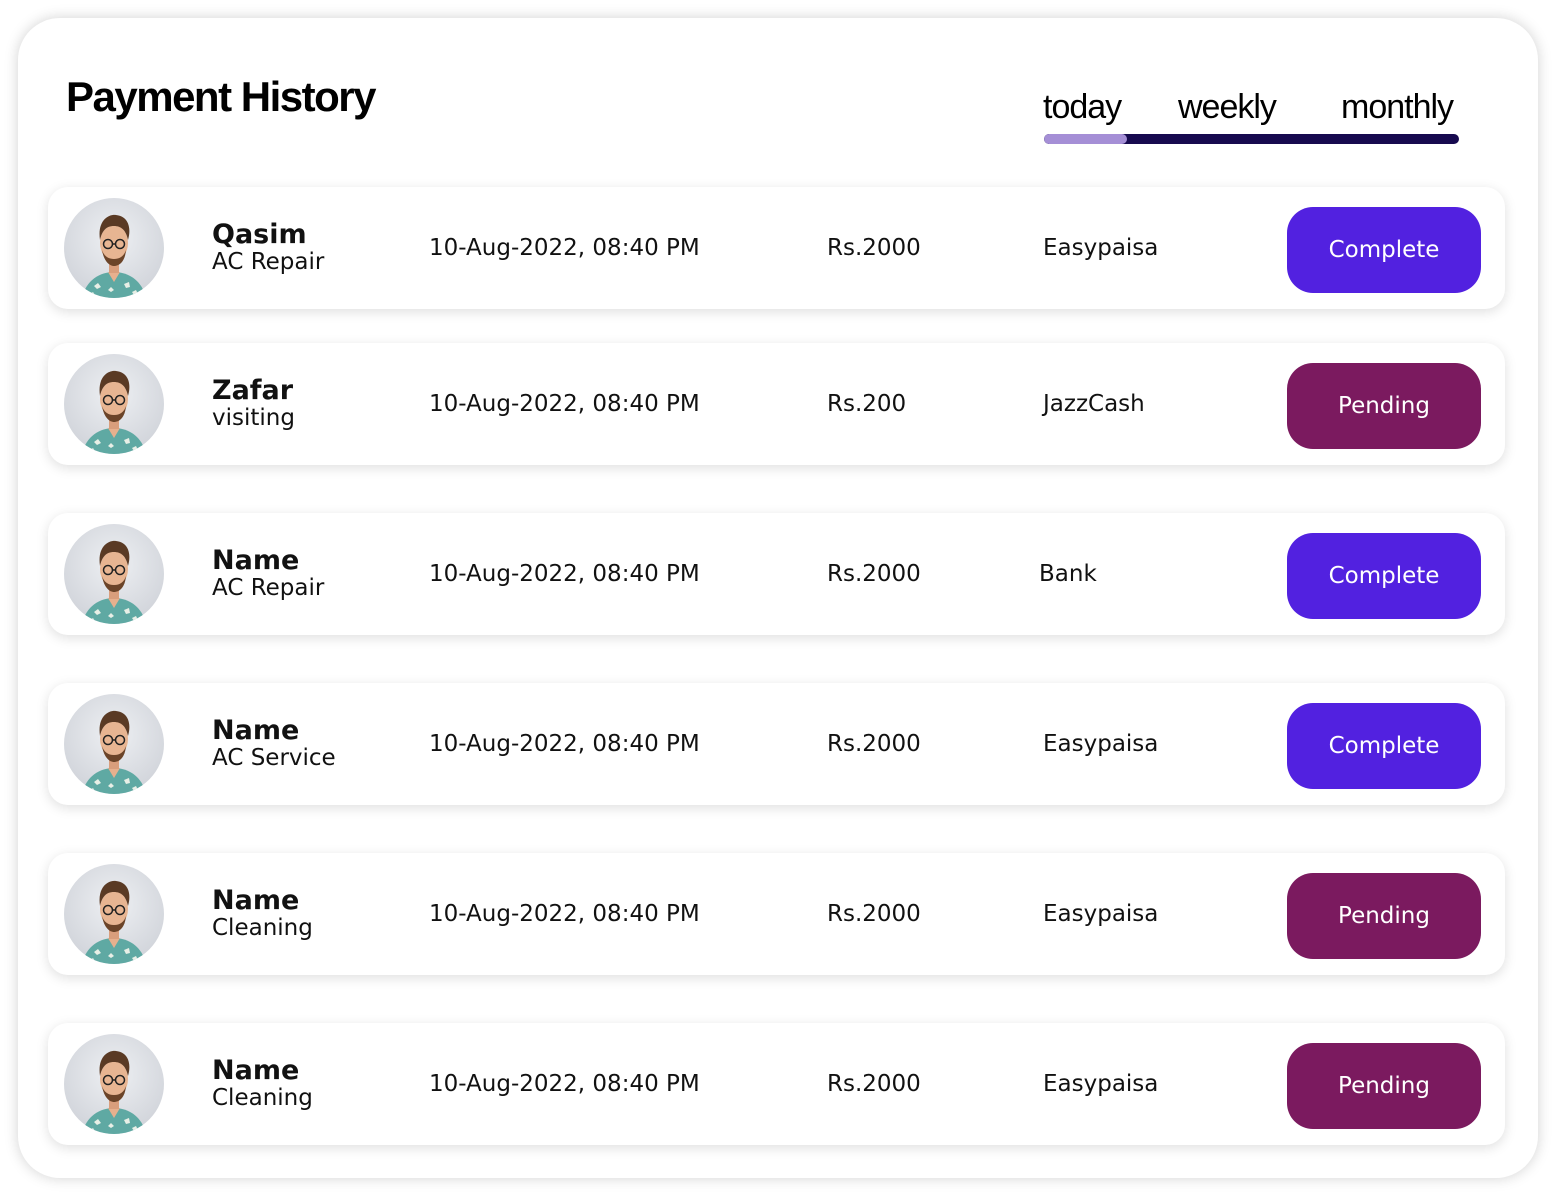 The height and width of the screenshot is (1197, 1557). What do you see at coordinates (1227, 107) in the screenshot?
I see `tab-weekly: weekly` at bounding box center [1227, 107].